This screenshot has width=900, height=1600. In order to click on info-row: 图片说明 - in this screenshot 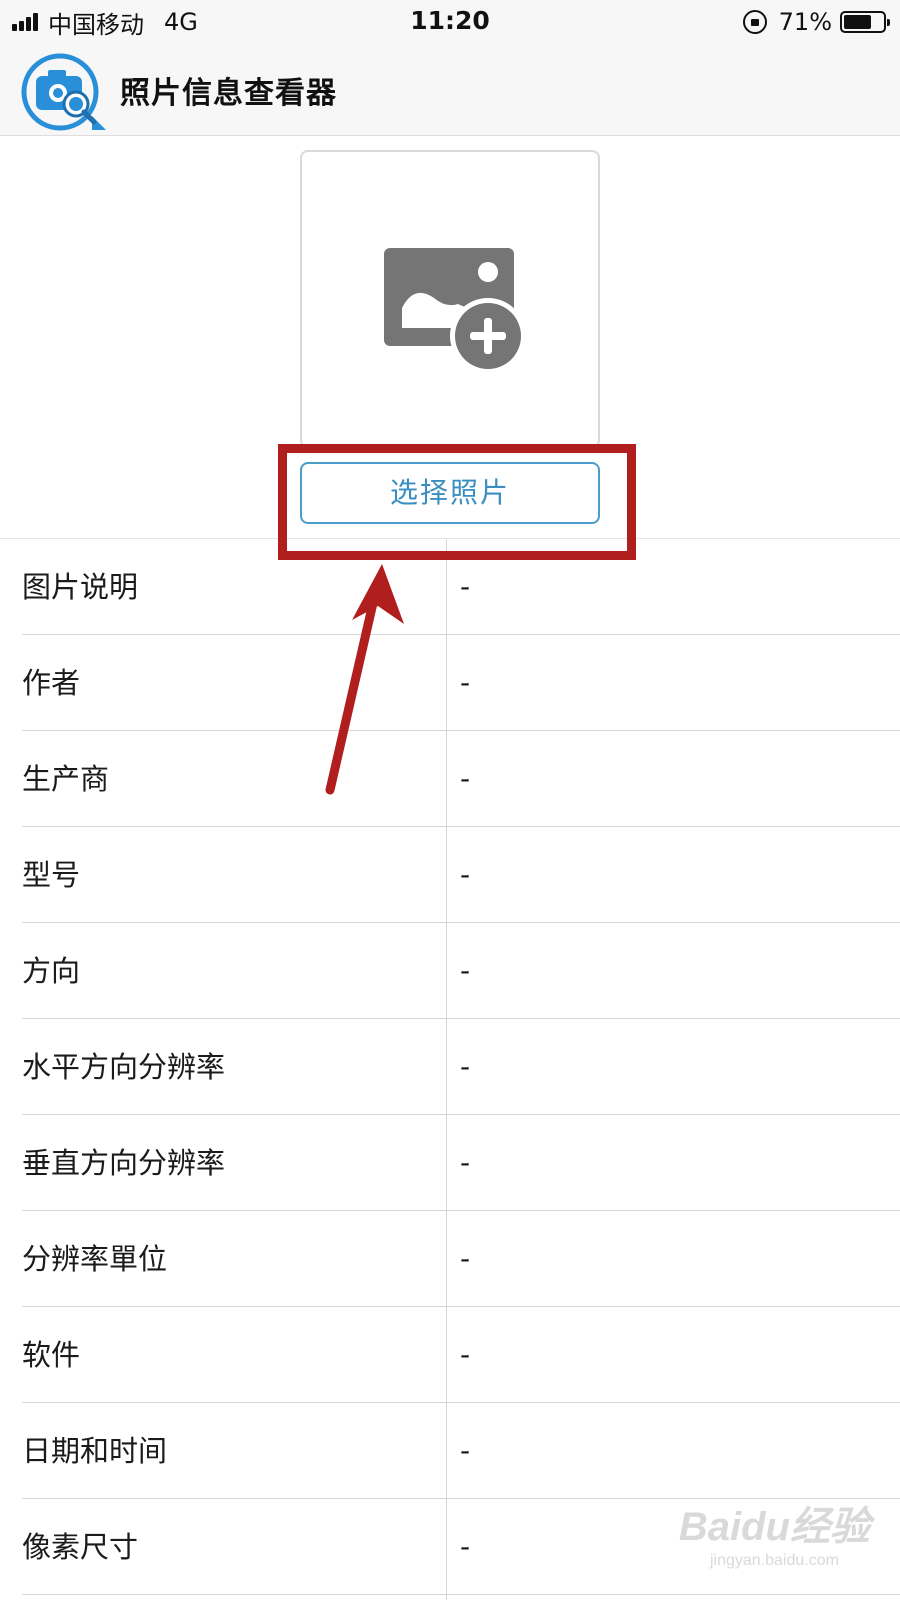, I will do `click(450, 587)`.